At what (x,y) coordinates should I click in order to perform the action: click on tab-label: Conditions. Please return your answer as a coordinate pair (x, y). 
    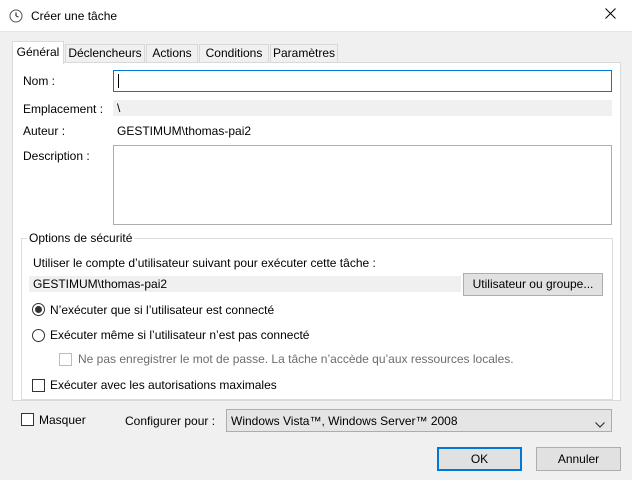
    Looking at the image, I should click on (234, 53).